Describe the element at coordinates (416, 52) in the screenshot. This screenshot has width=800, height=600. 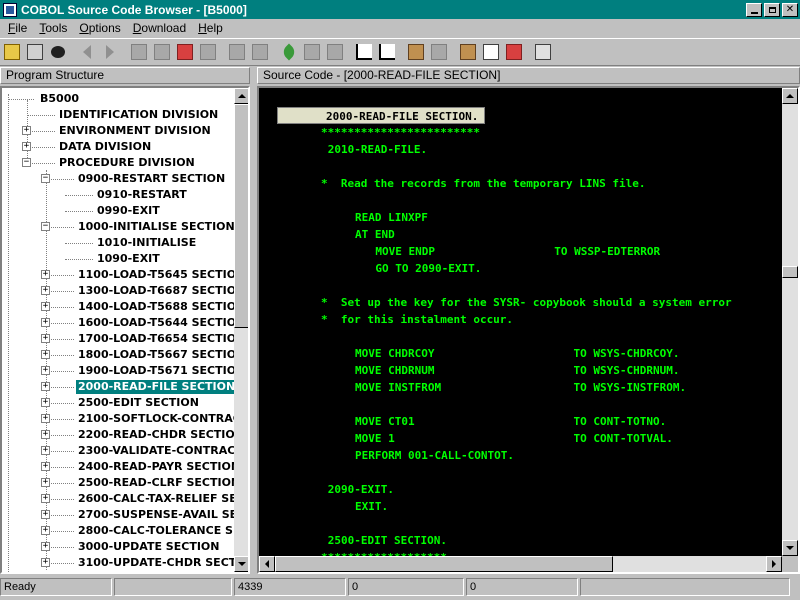
I see `list-button` at that location.